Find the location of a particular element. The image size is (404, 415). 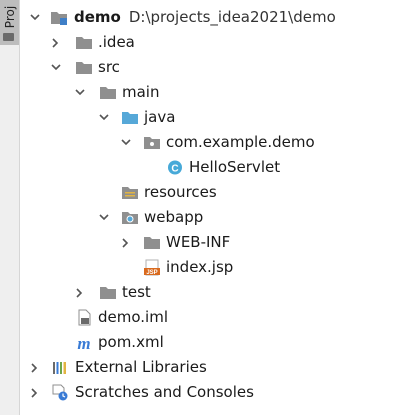

tree-row-scratches: Scratches and Consoles is located at coordinates (212, 392).